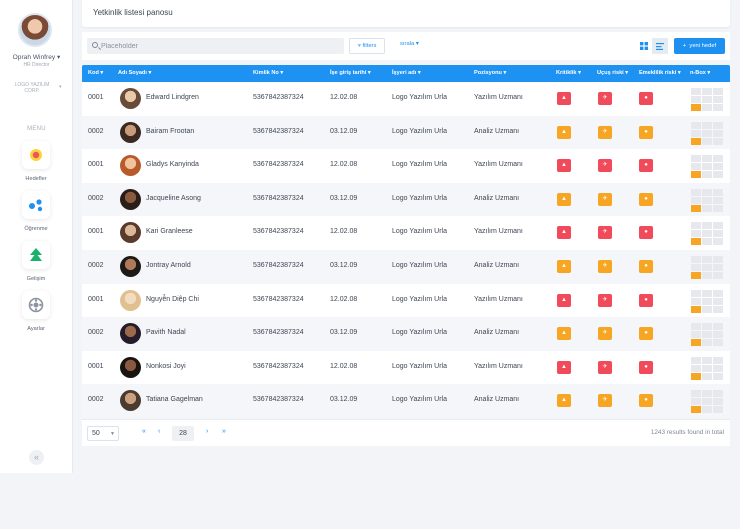 The width and height of the screenshot is (740, 529). What do you see at coordinates (144, 431) in the screenshot?
I see `first-page-icon: «` at bounding box center [144, 431].